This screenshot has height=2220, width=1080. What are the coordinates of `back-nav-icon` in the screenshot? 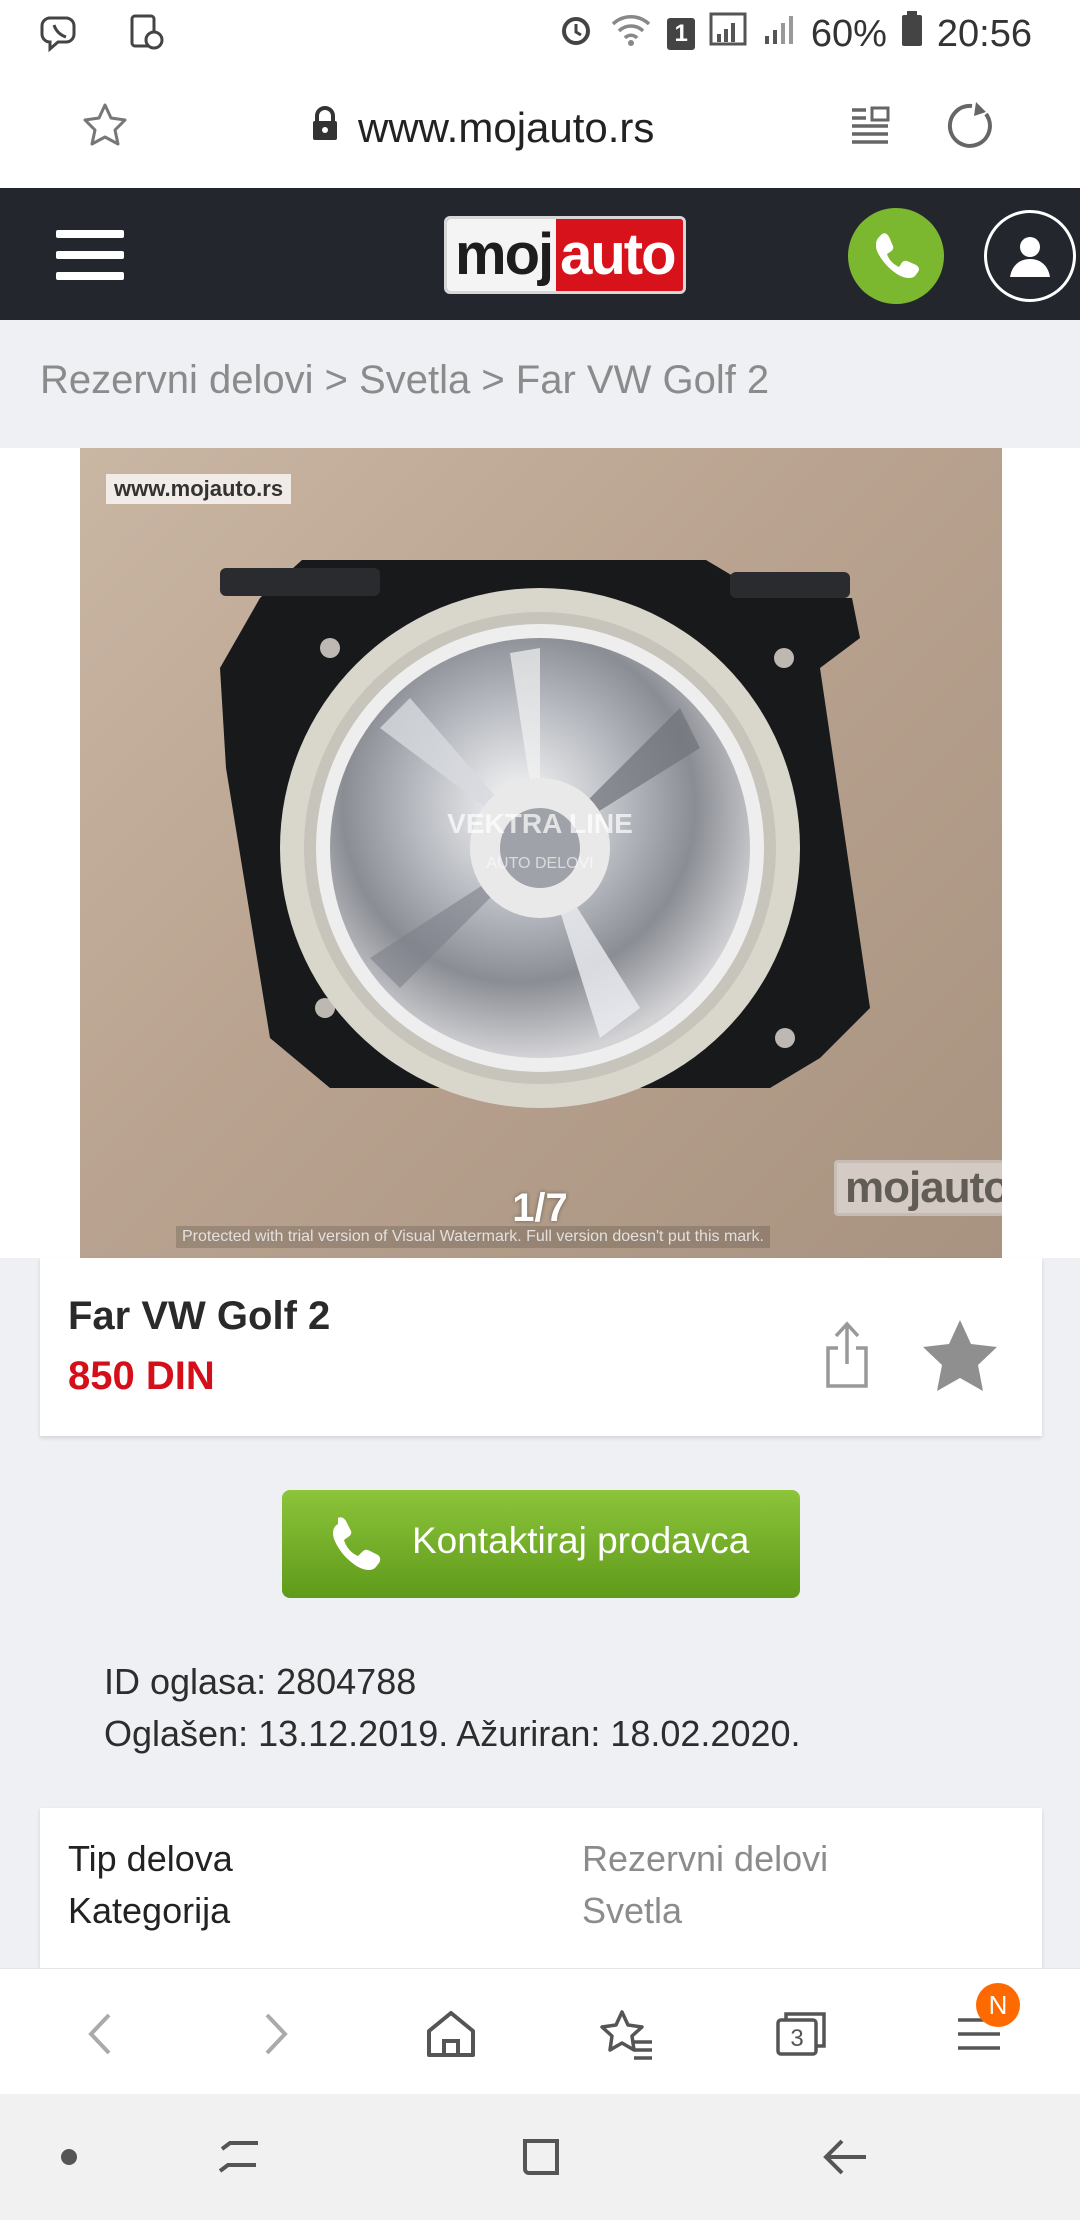 It's located at (845, 2157).